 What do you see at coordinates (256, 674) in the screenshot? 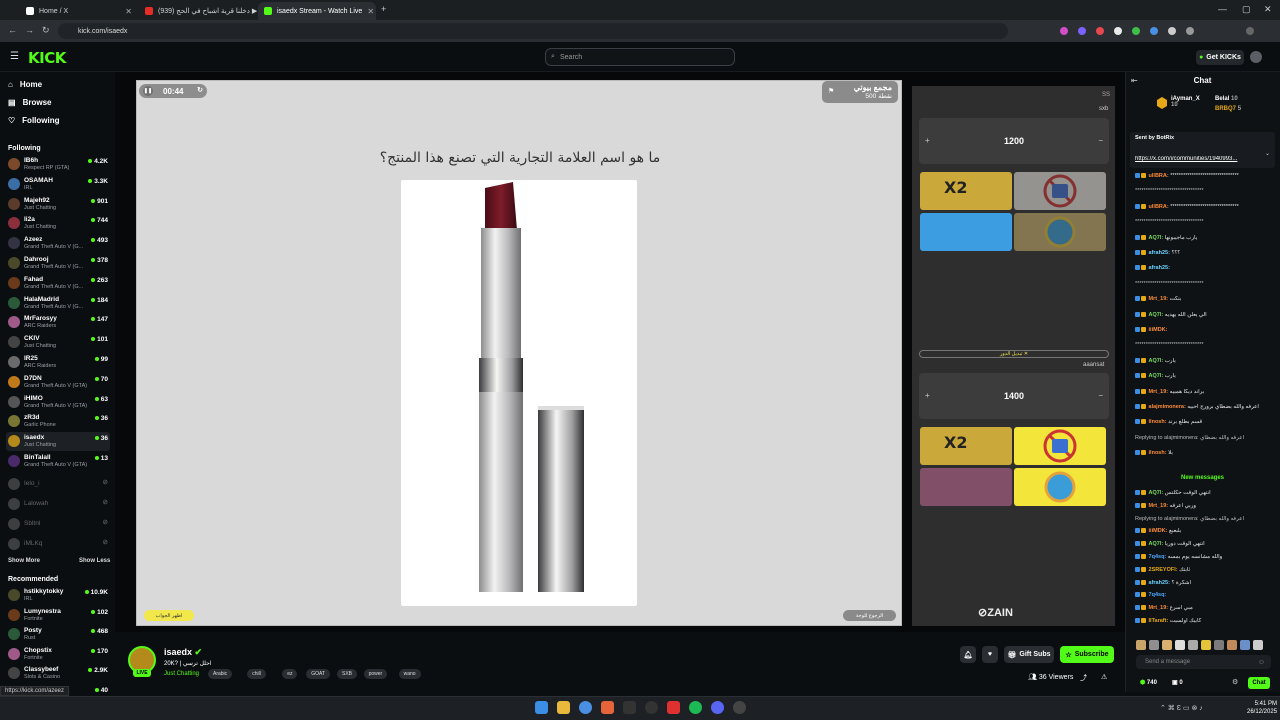
I see `tag-pill: chill` at bounding box center [256, 674].